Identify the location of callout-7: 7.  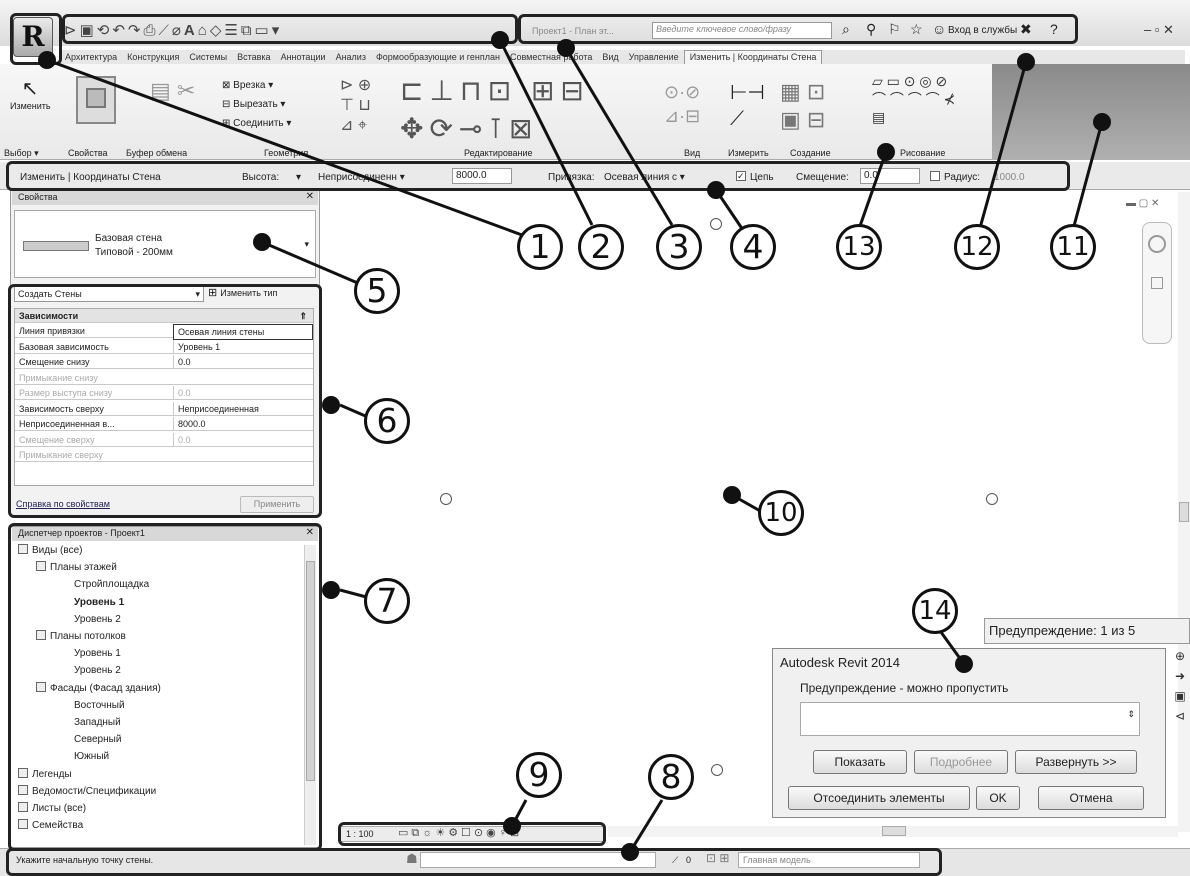
(387, 601).